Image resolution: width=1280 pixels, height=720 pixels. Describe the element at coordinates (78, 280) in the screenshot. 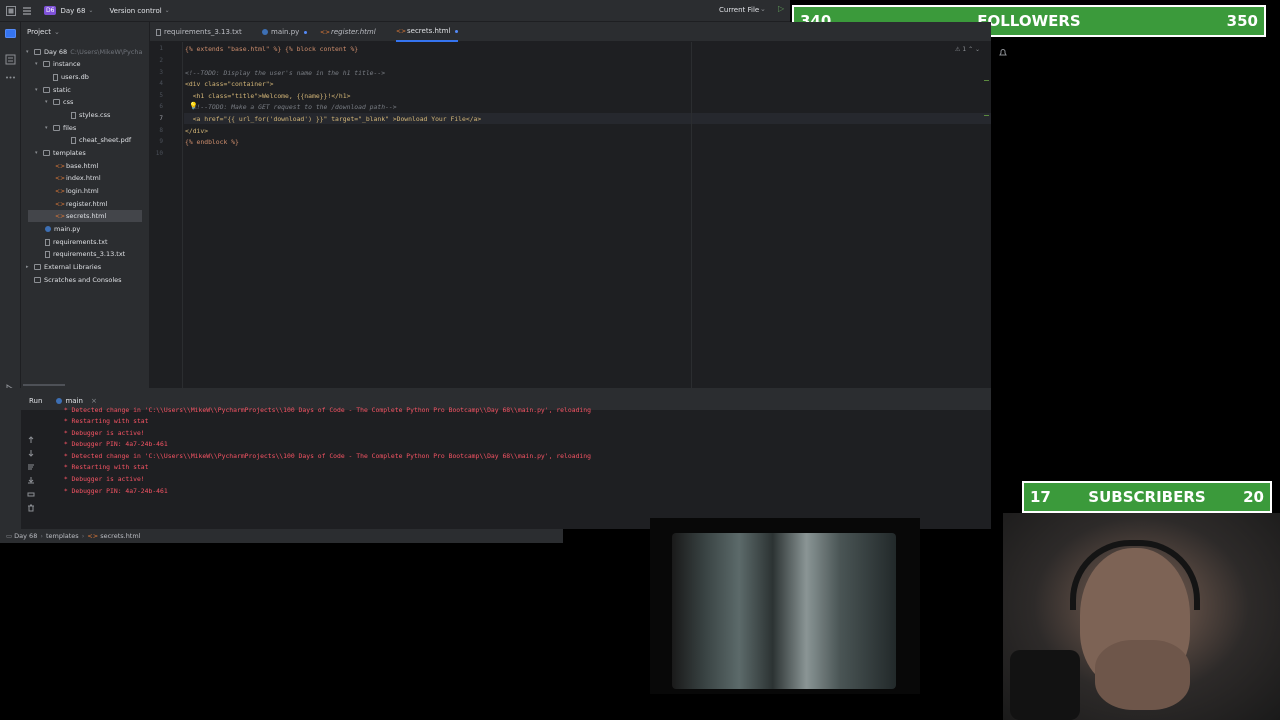

I see `tree-item-scratches: Scratches and Consoles` at that location.